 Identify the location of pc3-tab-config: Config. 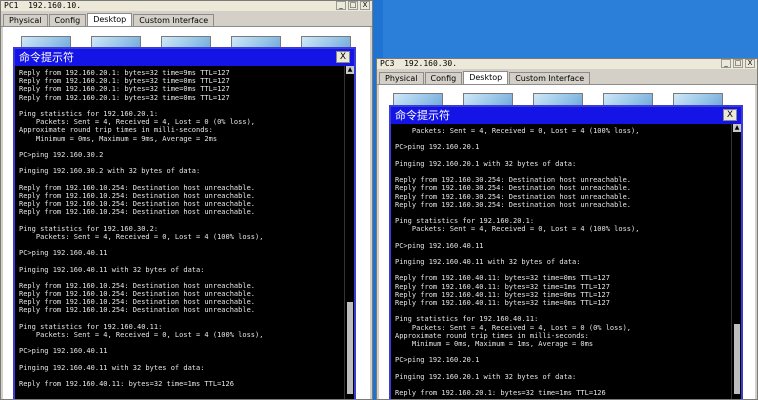
(443, 78).